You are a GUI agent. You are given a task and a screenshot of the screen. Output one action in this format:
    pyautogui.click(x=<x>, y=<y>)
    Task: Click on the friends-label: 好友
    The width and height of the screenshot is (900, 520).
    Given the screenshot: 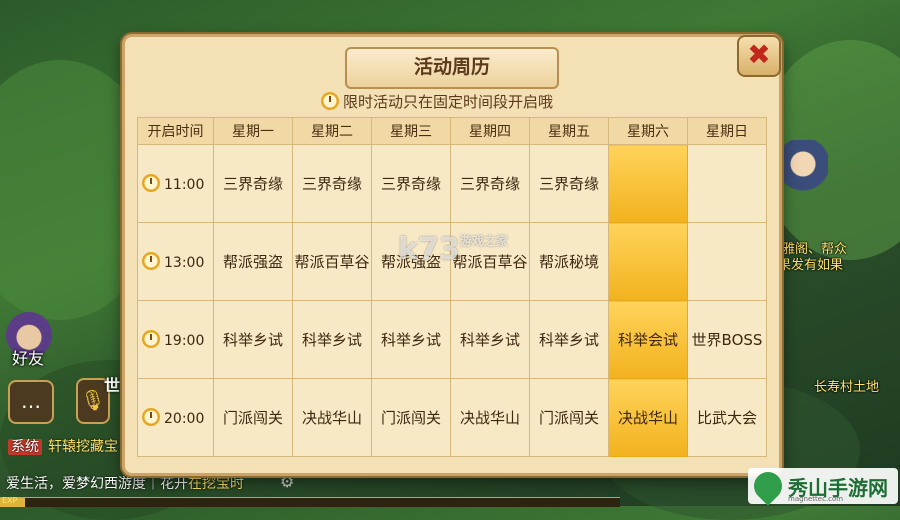 What is the action you would take?
    pyautogui.click(x=28, y=357)
    